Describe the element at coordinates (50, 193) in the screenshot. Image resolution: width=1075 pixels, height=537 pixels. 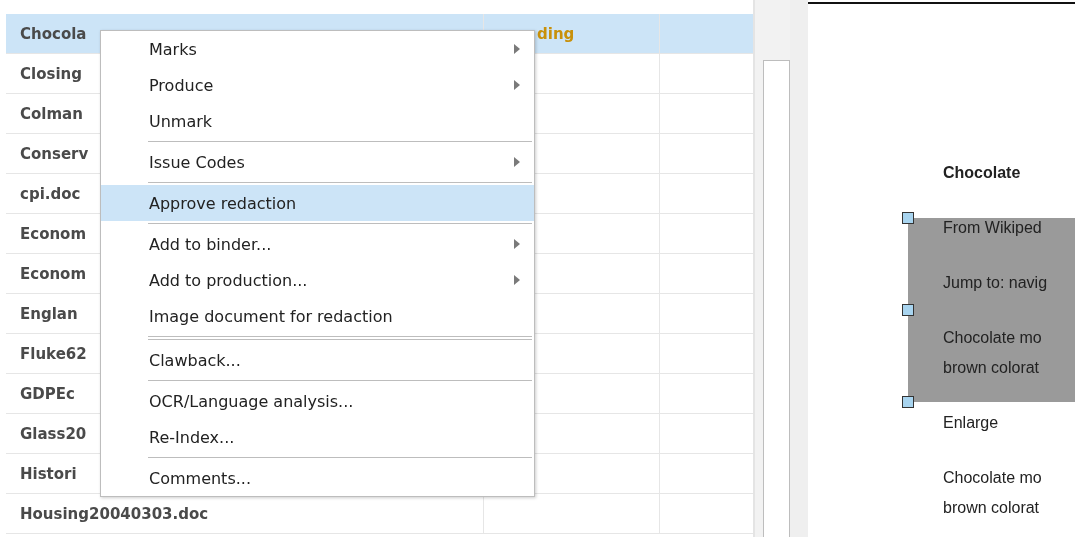
I see `file-name: cpi.doc` at that location.